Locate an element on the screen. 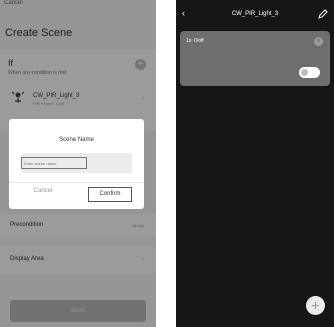  scene-toggle is located at coordinates (309, 72).